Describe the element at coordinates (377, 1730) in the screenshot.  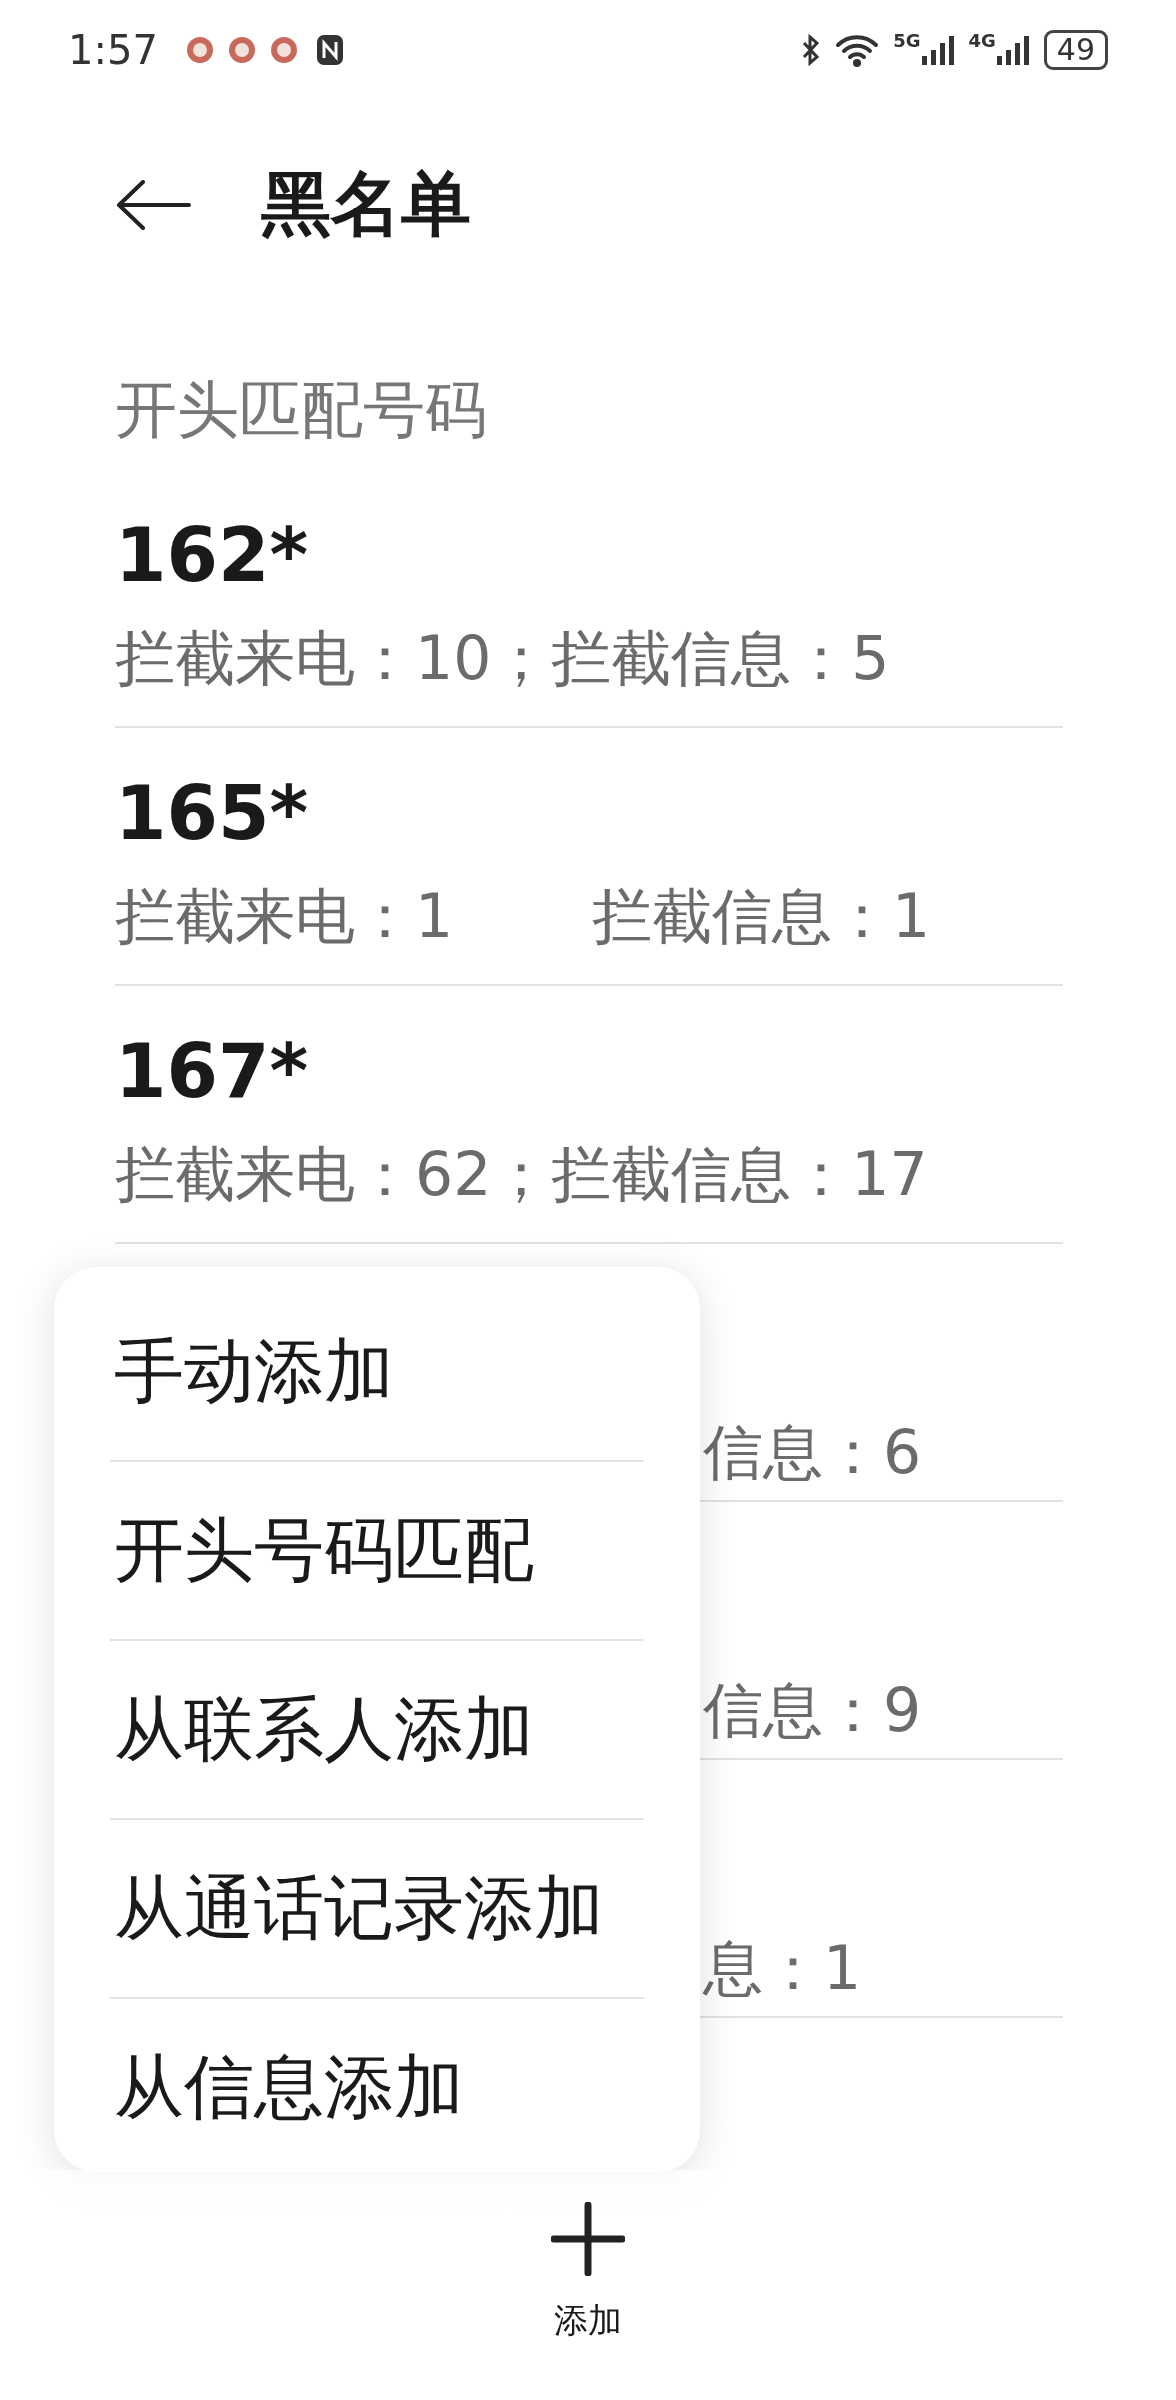
I see `menu-item: 从联系人添加` at that location.